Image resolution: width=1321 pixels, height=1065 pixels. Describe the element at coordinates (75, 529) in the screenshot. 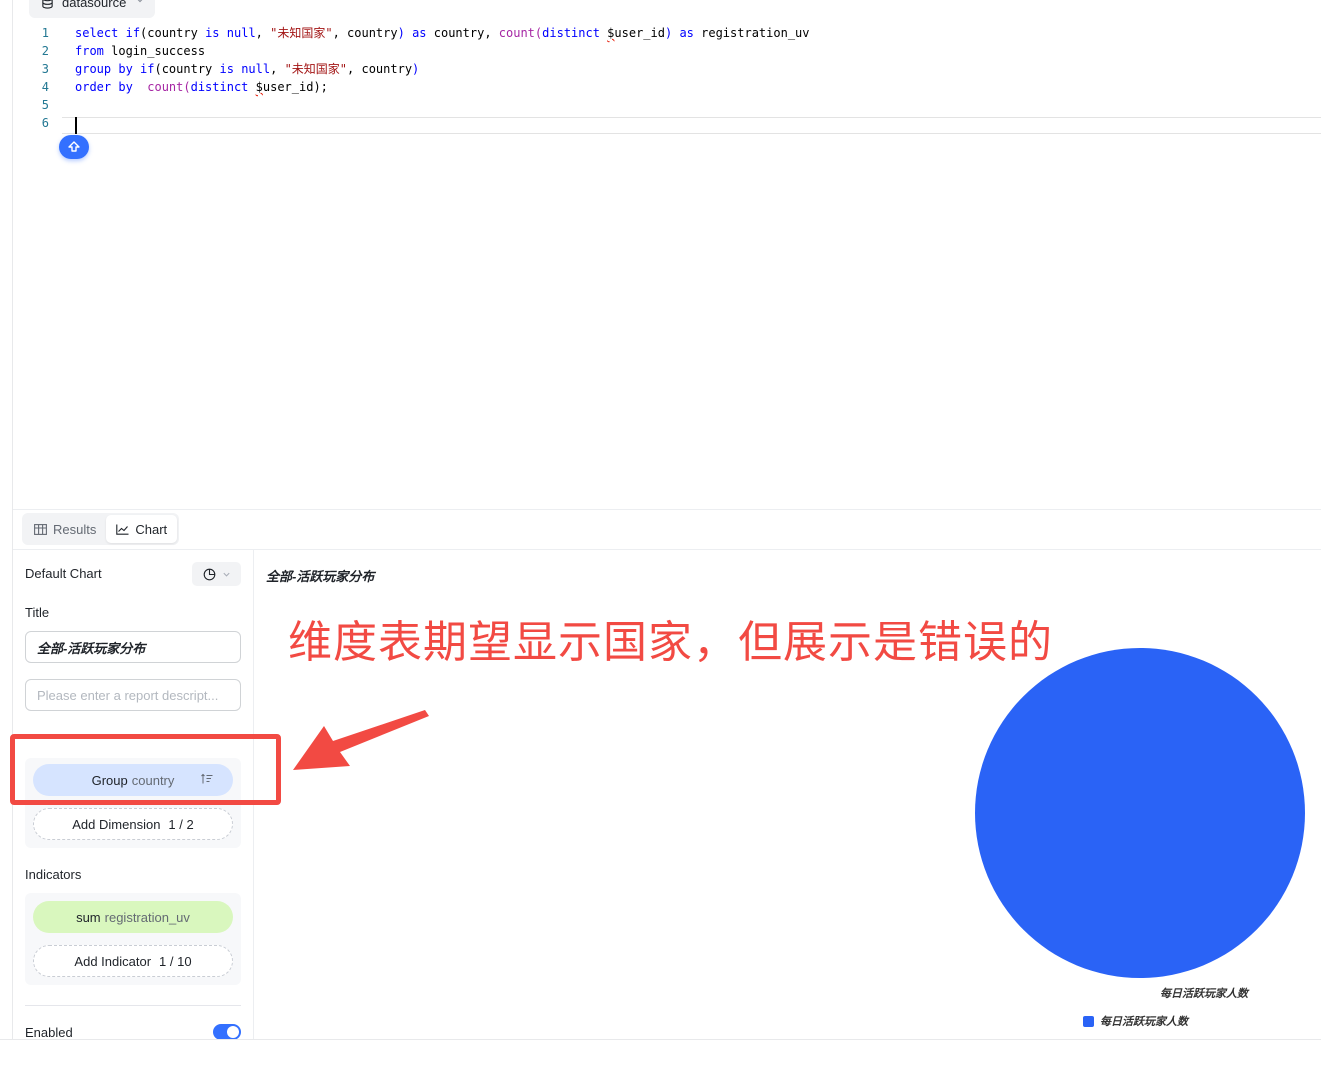

I see `tab-results-label: Results` at that location.